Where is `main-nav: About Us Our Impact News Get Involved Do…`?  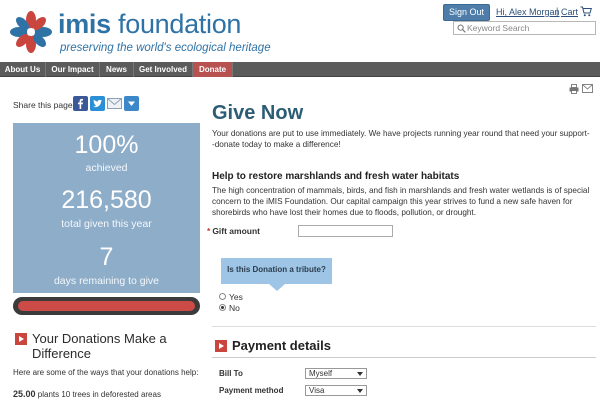 main-nav: About Us Our Impact News Get Involved Do… is located at coordinates (300, 69).